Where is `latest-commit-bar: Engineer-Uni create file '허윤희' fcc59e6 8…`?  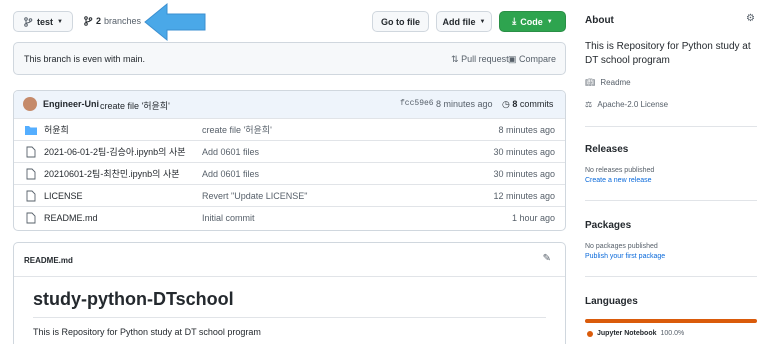 latest-commit-bar: Engineer-Uni create file '허윤희' fcc59e6 8… is located at coordinates (289, 104).